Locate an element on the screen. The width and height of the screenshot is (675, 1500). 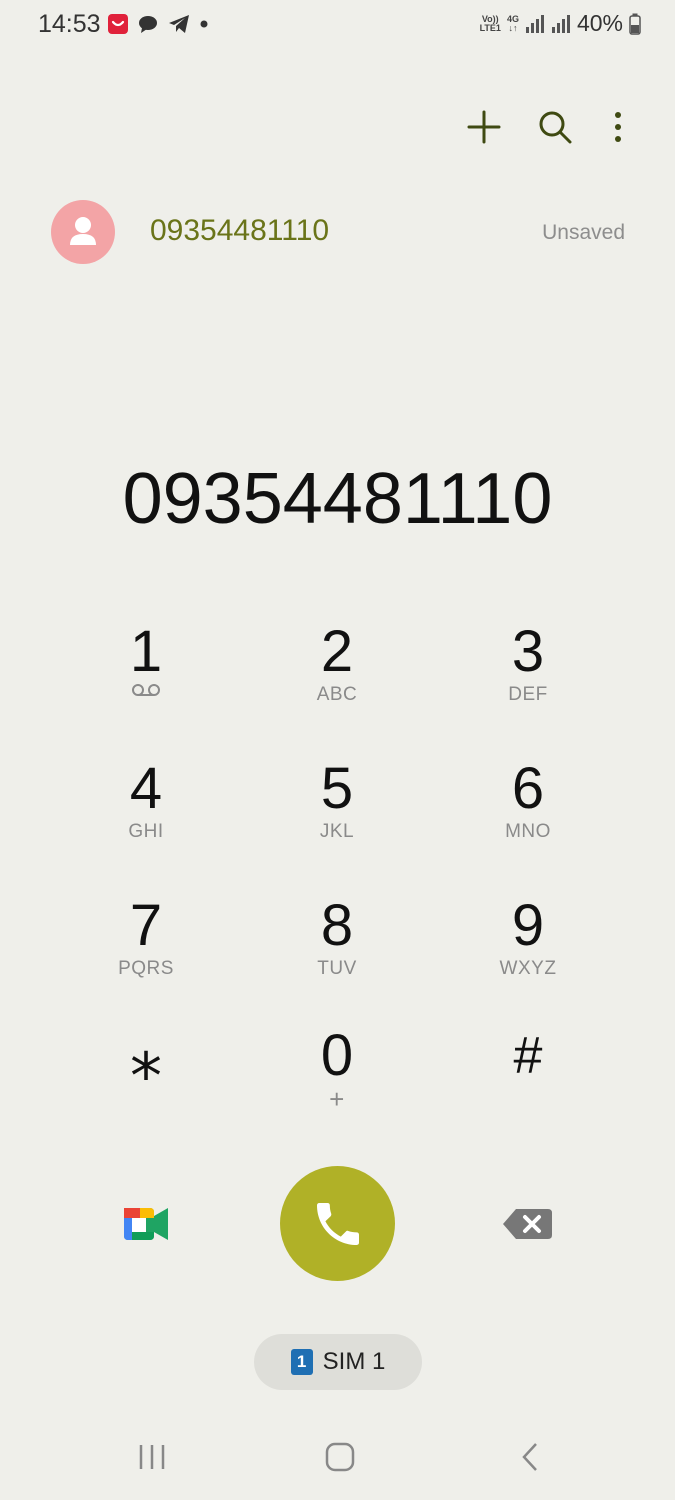
key-2: 2 ABC is located at coordinates (337, 675).